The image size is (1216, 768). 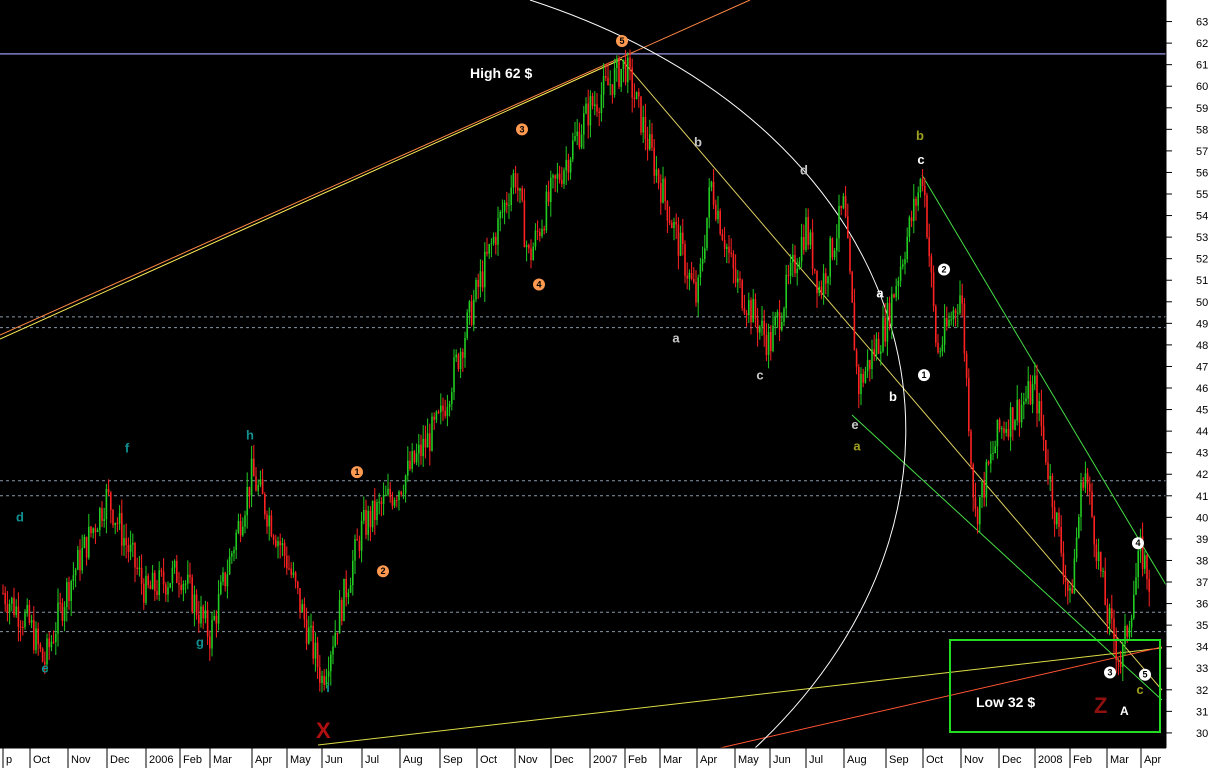 What do you see at coordinates (81, 760) in the screenshot?
I see `x-tick-label: Nov` at bounding box center [81, 760].